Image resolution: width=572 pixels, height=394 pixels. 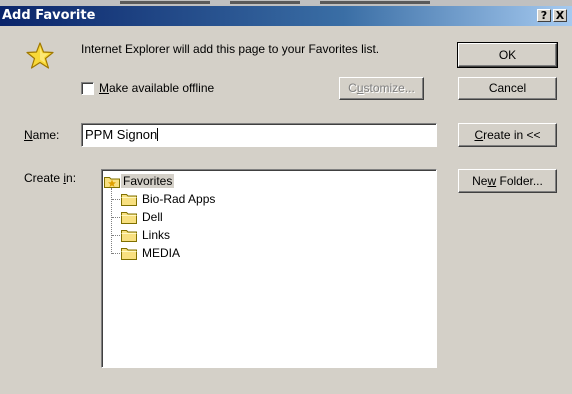 What do you see at coordinates (87, 88) in the screenshot?
I see `make-offline-checkbox` at bounding box center [87, 88].